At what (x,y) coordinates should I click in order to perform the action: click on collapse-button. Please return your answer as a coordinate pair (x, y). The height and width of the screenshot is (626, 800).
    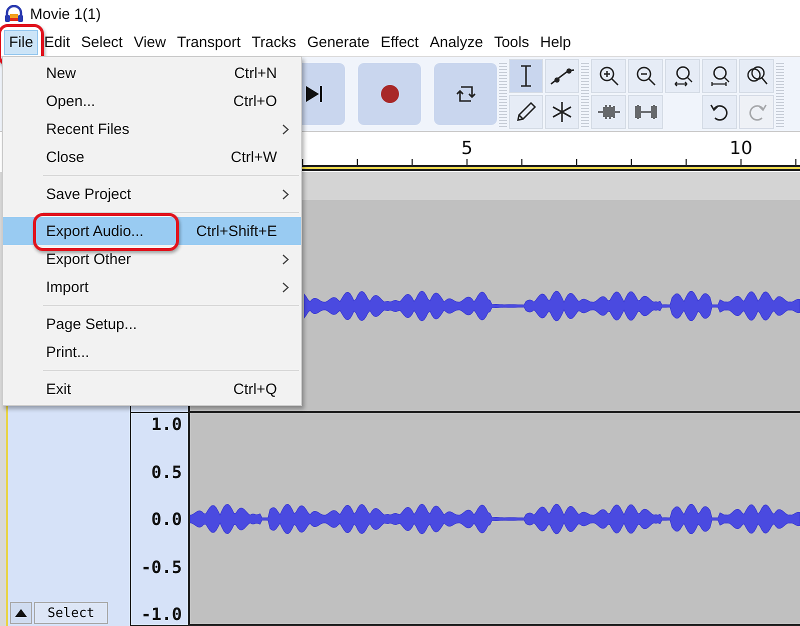
    Looking at the image, I should click on (21, 613).